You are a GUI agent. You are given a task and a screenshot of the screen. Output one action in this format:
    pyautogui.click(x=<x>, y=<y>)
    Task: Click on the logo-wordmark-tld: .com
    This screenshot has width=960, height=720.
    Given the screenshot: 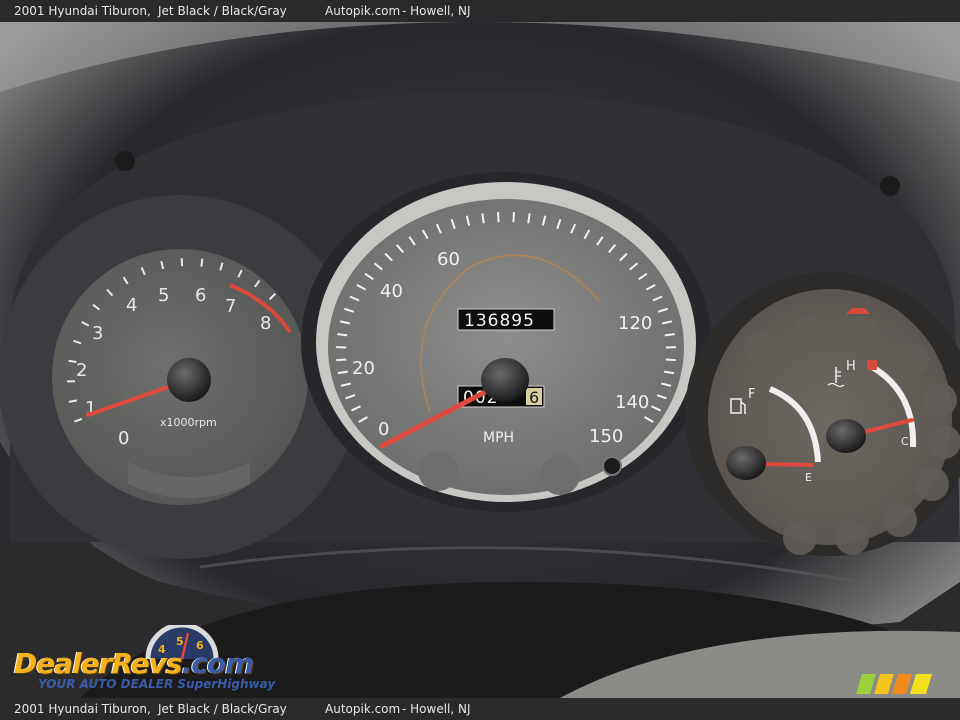 What is the action you would take?
    pyautogui.click(x=218, y=663)
    